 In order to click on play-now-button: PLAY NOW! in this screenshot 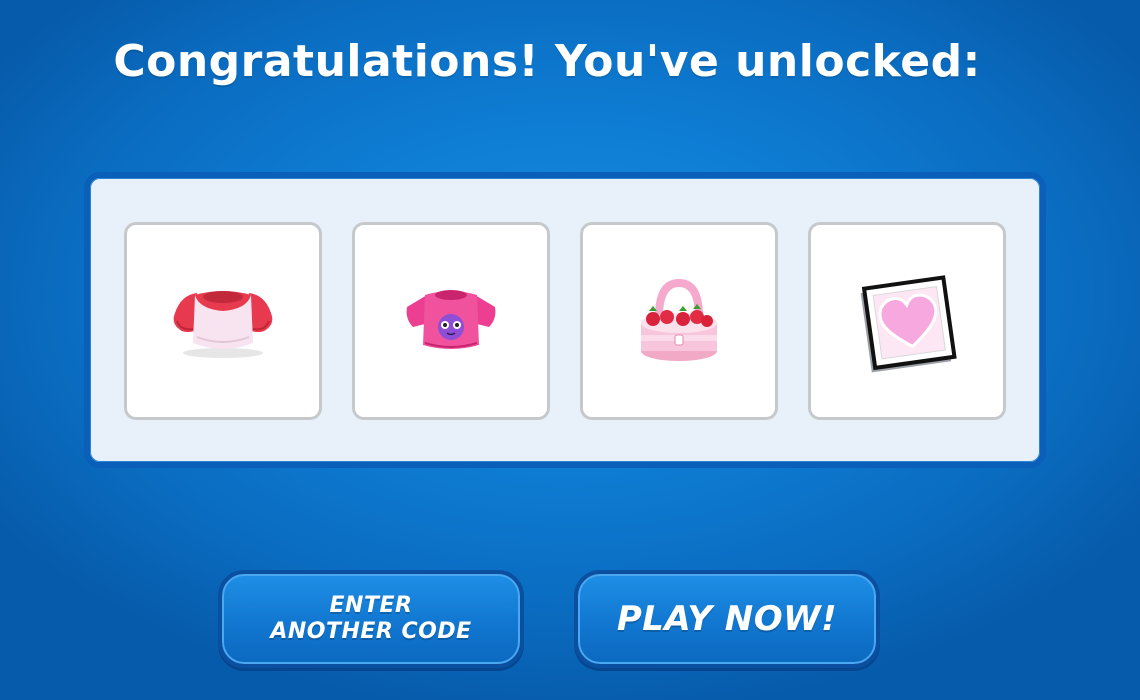, I will do `click(727, 619)`.